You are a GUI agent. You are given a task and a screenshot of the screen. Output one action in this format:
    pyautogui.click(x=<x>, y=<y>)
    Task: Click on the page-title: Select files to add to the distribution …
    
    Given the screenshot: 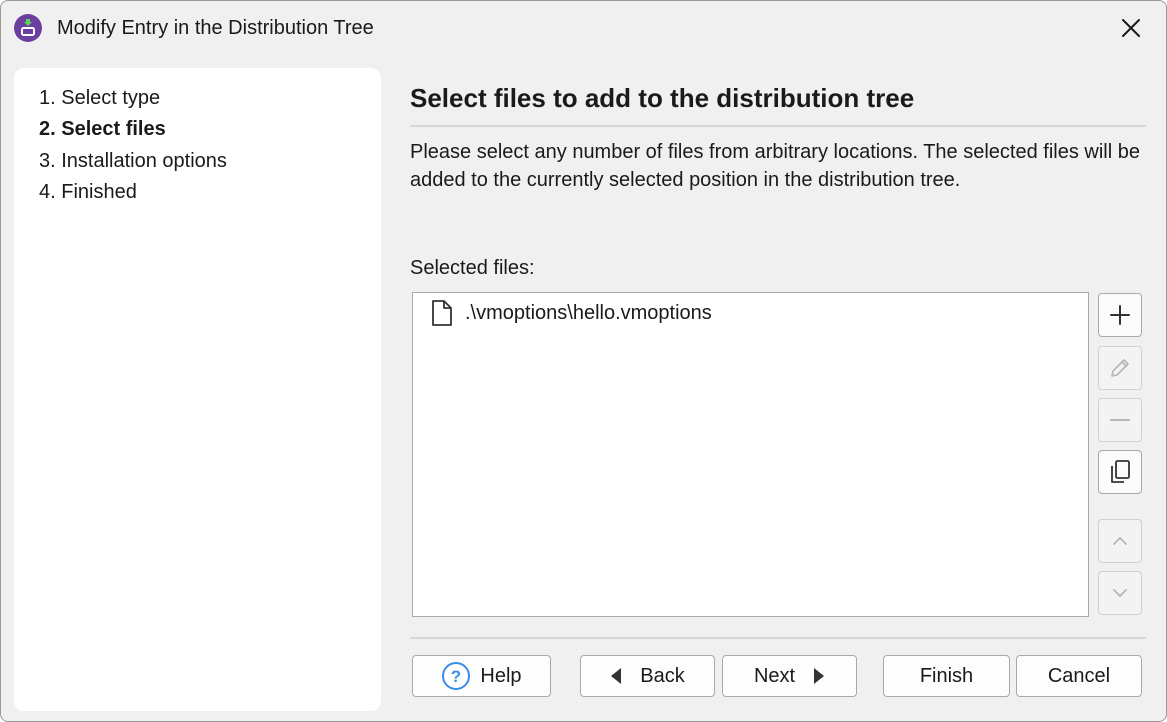 What is the action you would take?
    pyautogui.click(x=662, y=98)
    